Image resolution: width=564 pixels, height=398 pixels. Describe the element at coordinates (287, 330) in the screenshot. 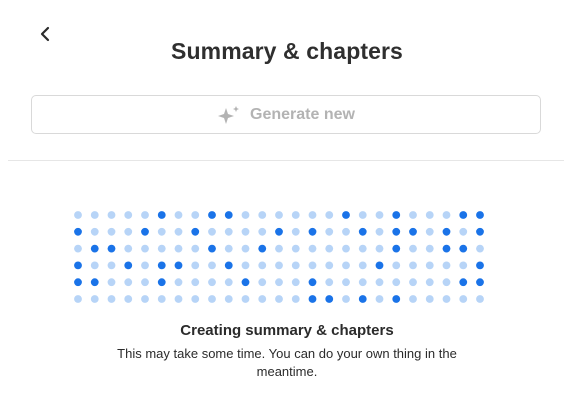

I see `status-title: Creating summary & chapters` at that location.